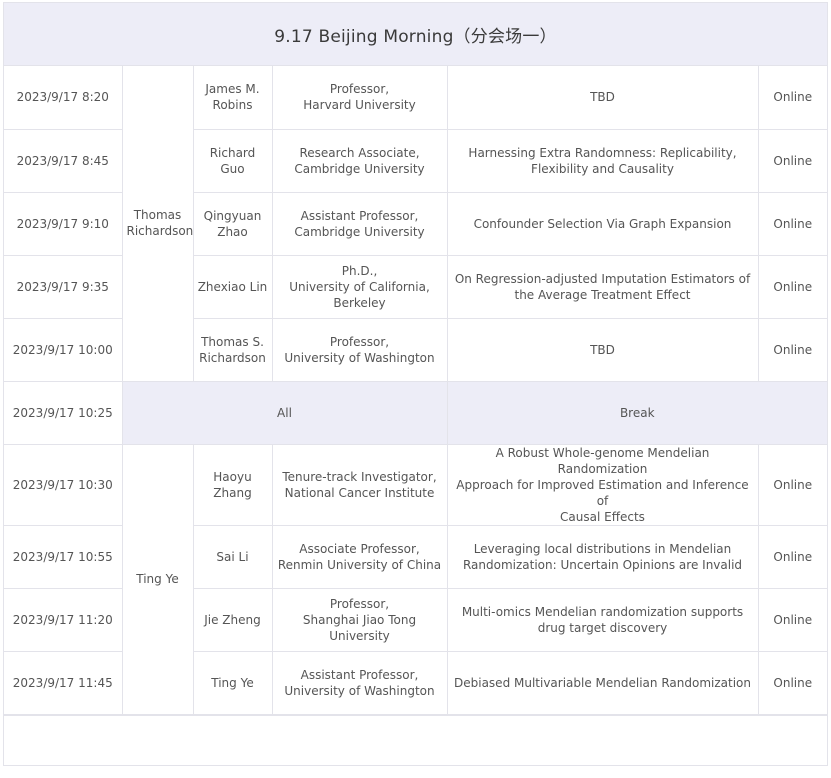  Describe the element at coordinates (232, 556) in the screenshot. I see `speaker-cell: Sai Li` at that location.